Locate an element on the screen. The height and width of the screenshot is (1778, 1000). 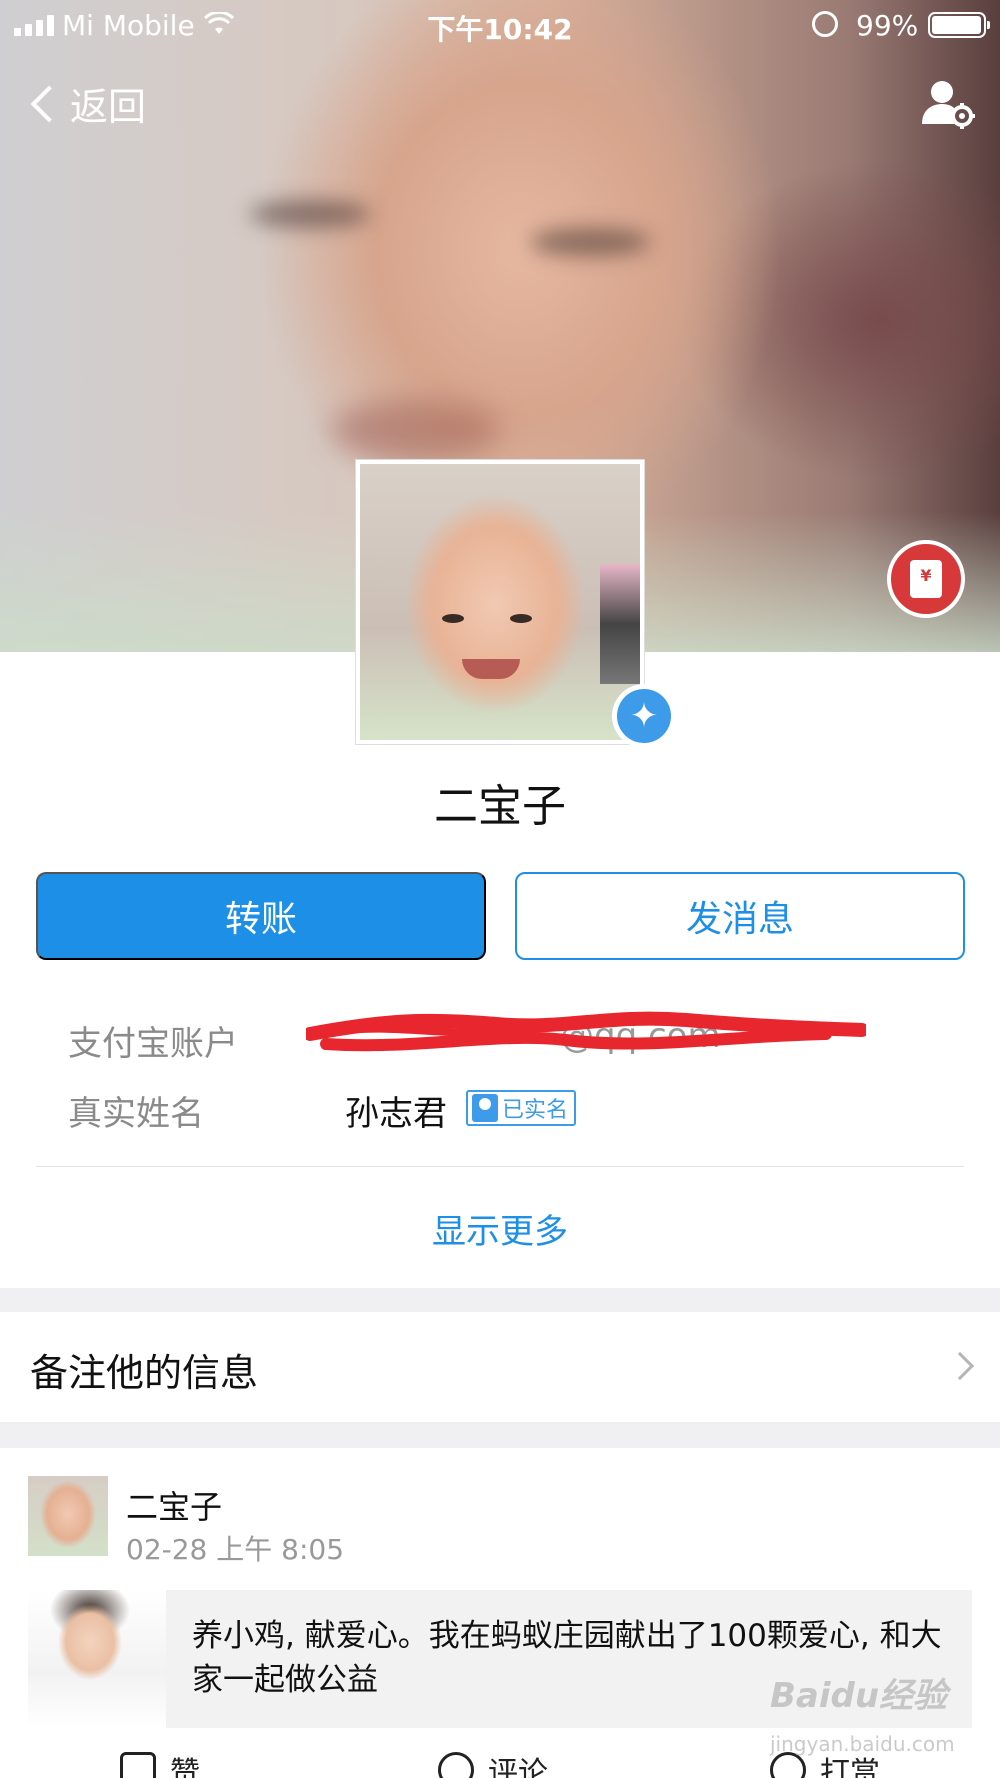
comment-icon is located at coordinates (456, 1765).